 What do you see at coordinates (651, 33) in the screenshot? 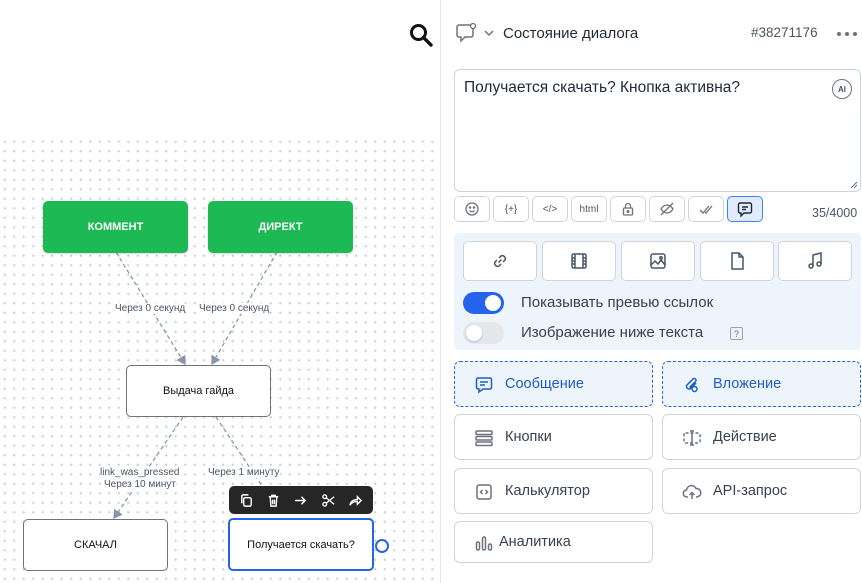
I see `panel-header: Состояние диалога #38271176` at bounding box center [651, 33].